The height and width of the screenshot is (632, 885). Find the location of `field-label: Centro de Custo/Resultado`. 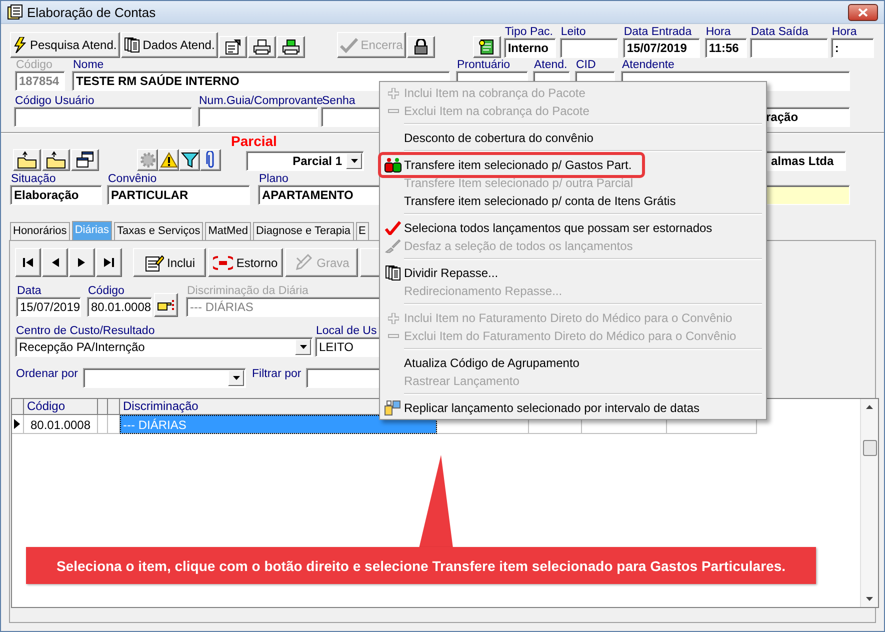

field-label: Centro de Custo/Resultado is located at coordinates (85, 331).